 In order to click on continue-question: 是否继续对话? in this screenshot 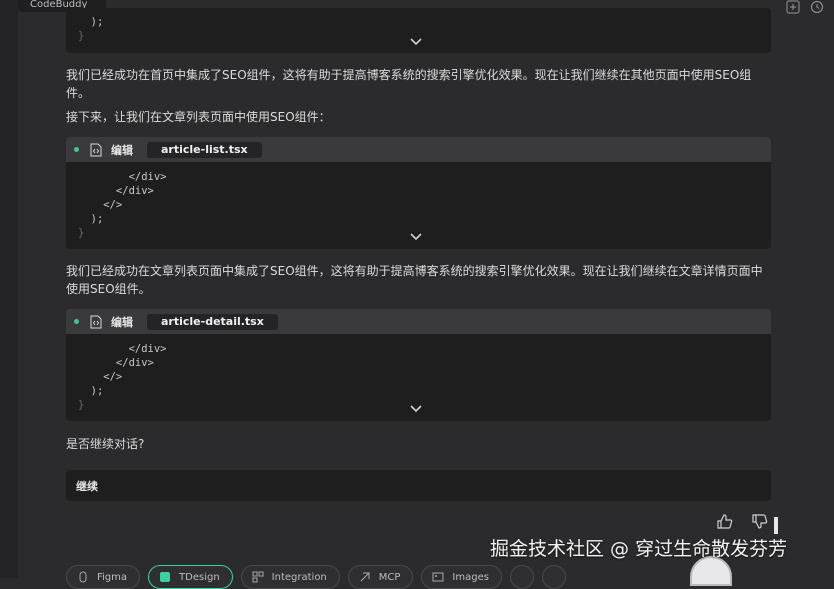, I will do `click(105, 444)`.